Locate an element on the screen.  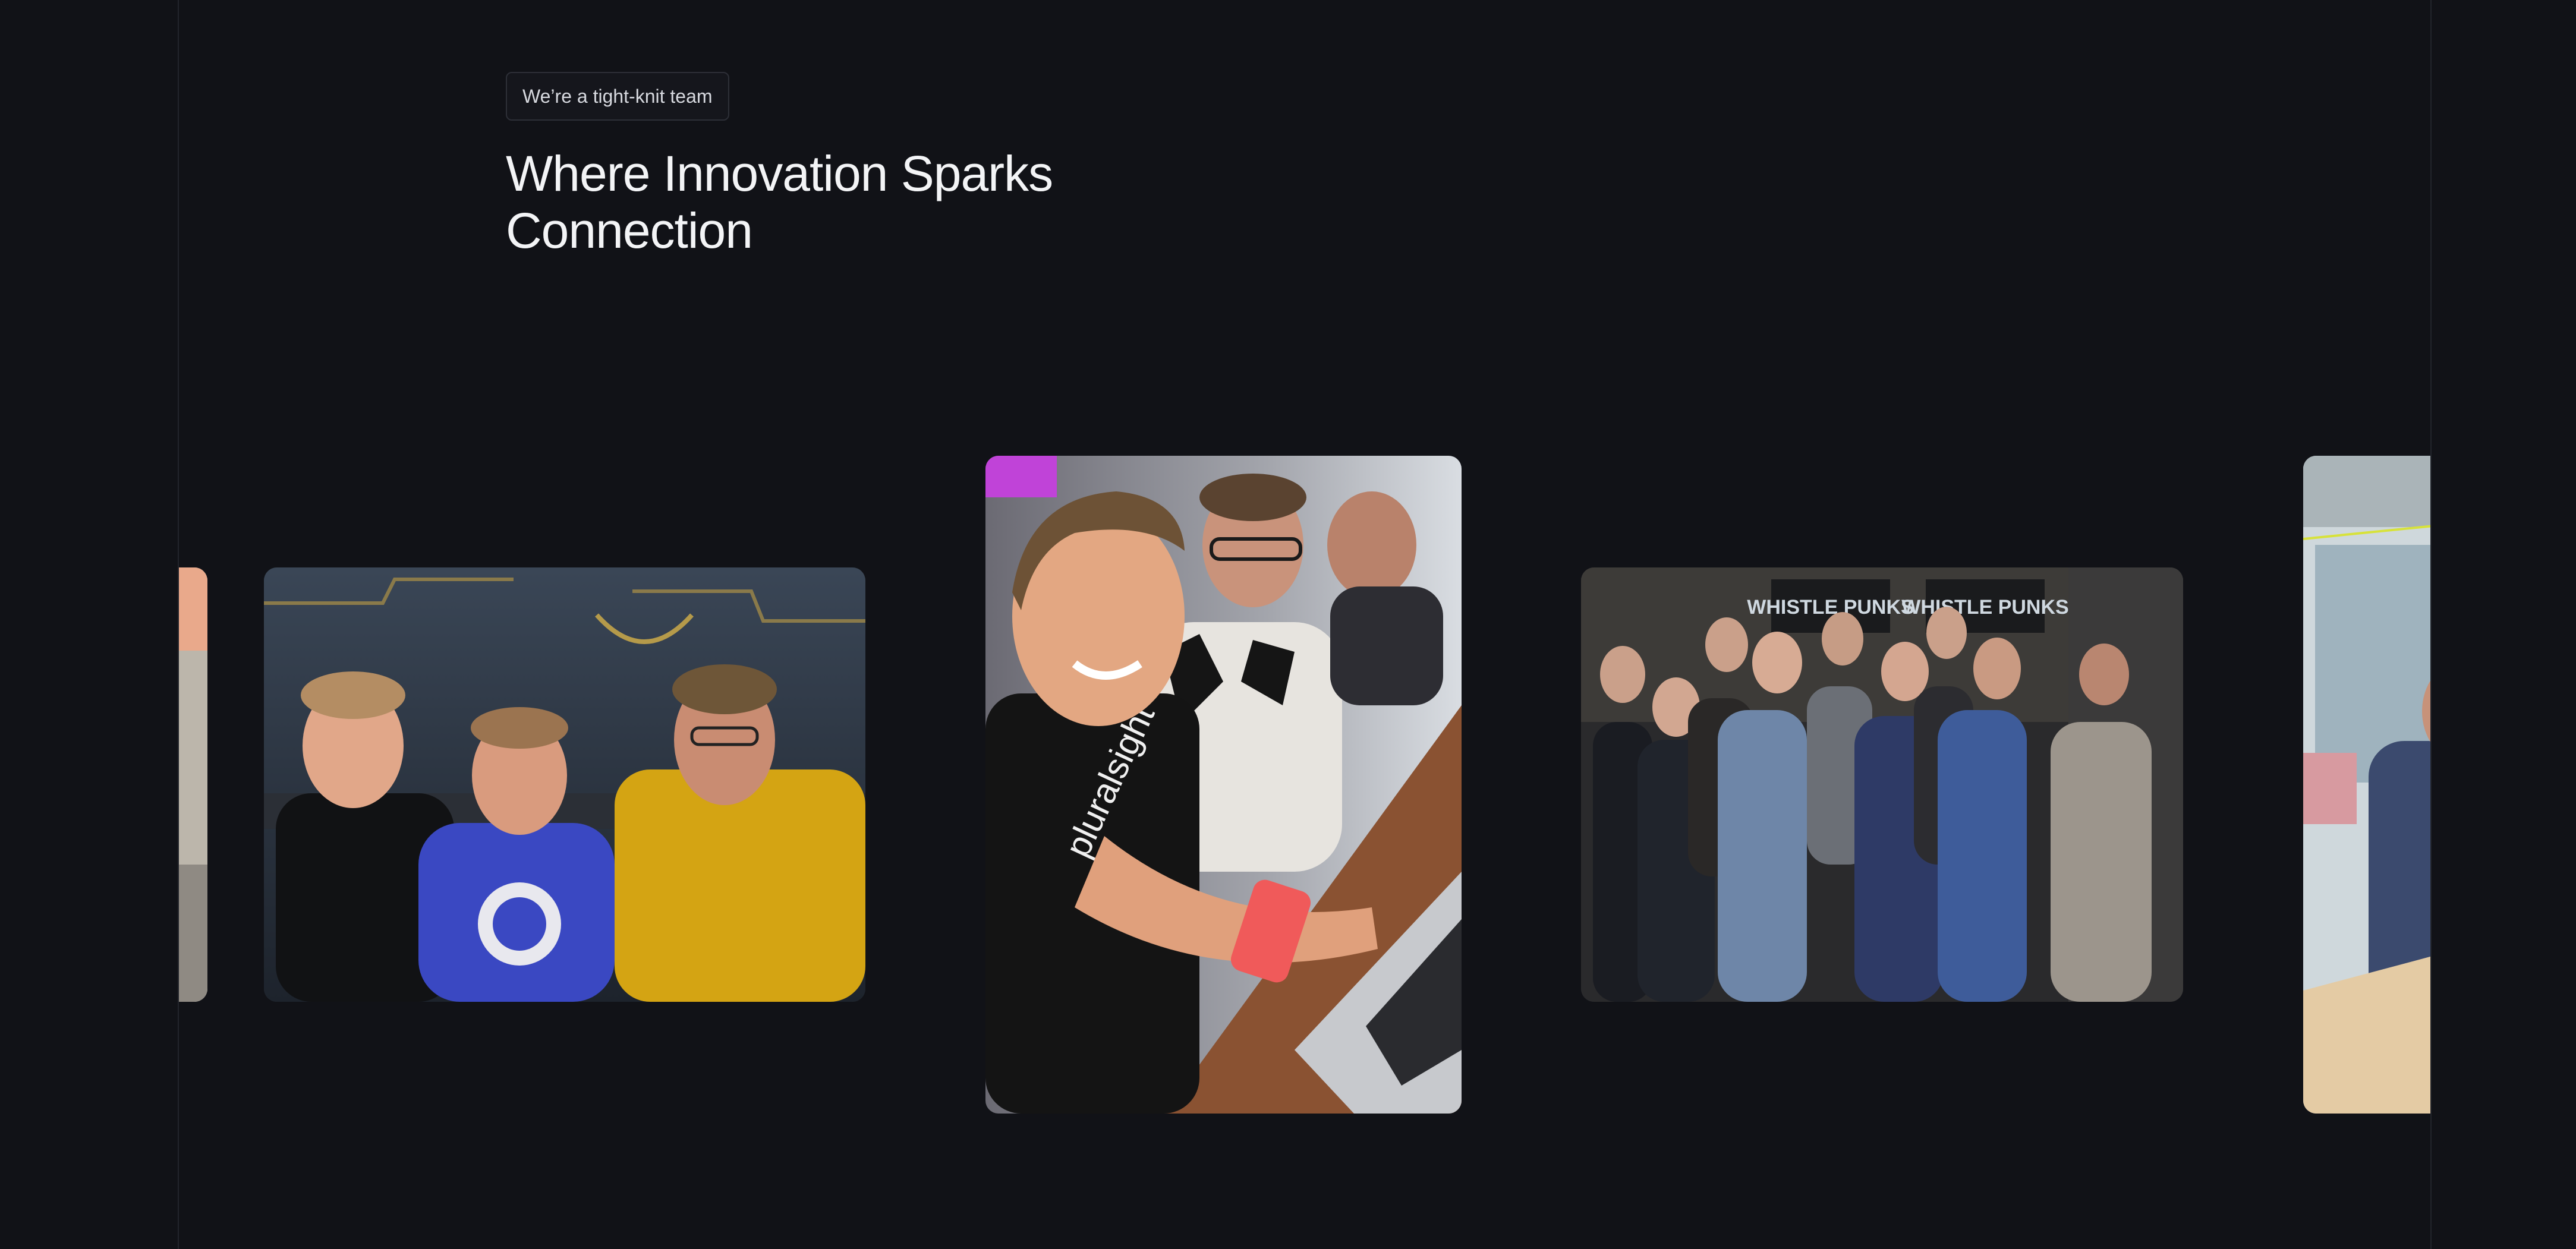
team-photo-woman-laptop: pluralsight is located at coordinates (1223, 785).